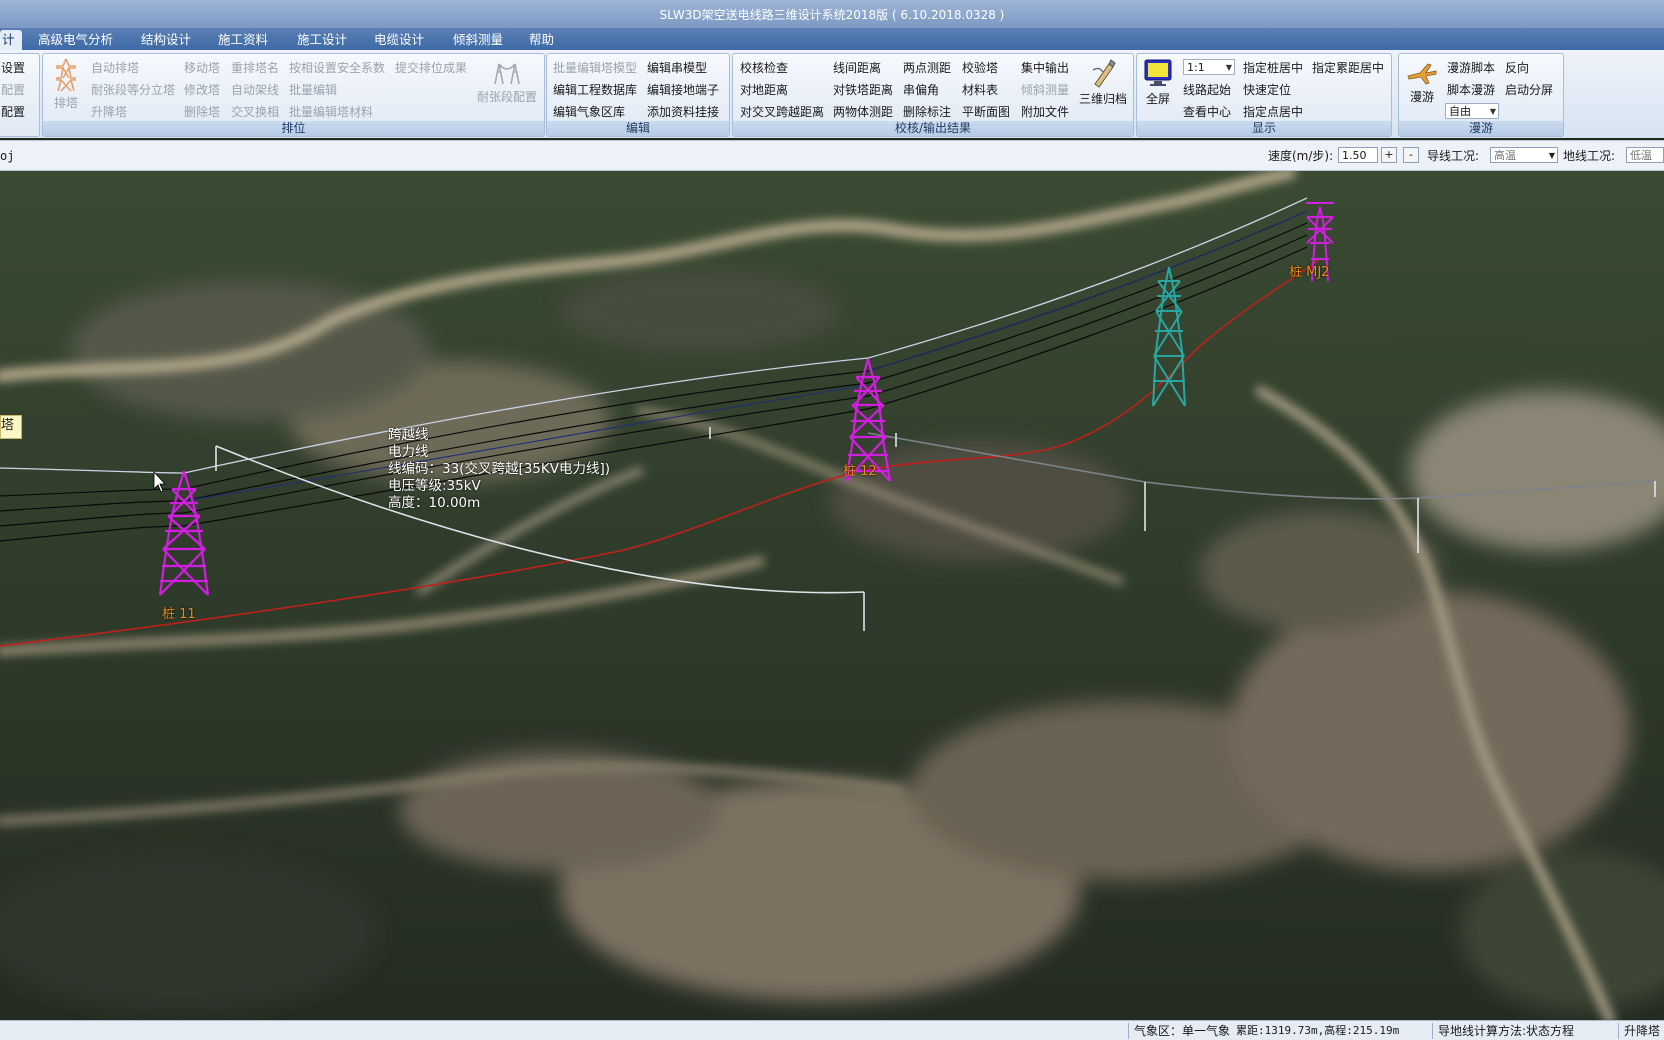 Image resolution: width=1664 pixels, height=1040 pixels. Describe the element at coordinates (1158, 72) in the screenshot. I see `monitor-icon` at that location.